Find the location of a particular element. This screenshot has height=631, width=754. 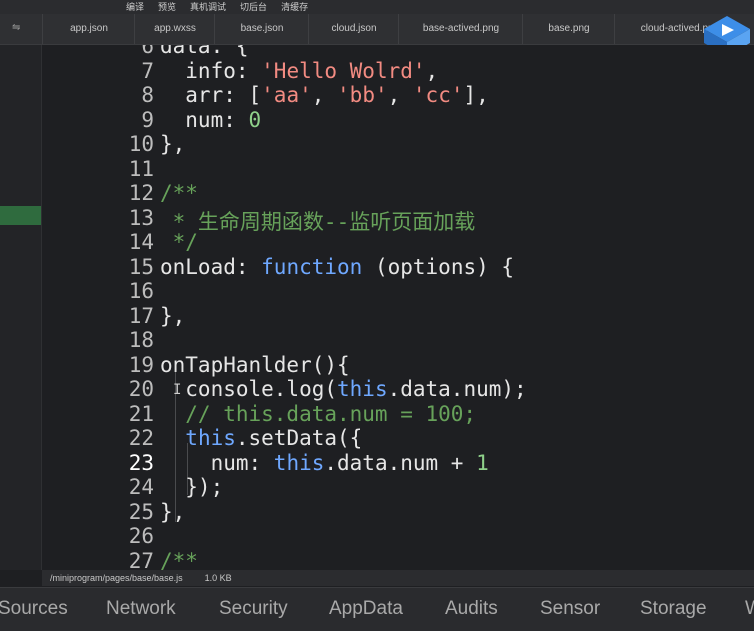

line-number: 23 is located at coordinates (141, 462).